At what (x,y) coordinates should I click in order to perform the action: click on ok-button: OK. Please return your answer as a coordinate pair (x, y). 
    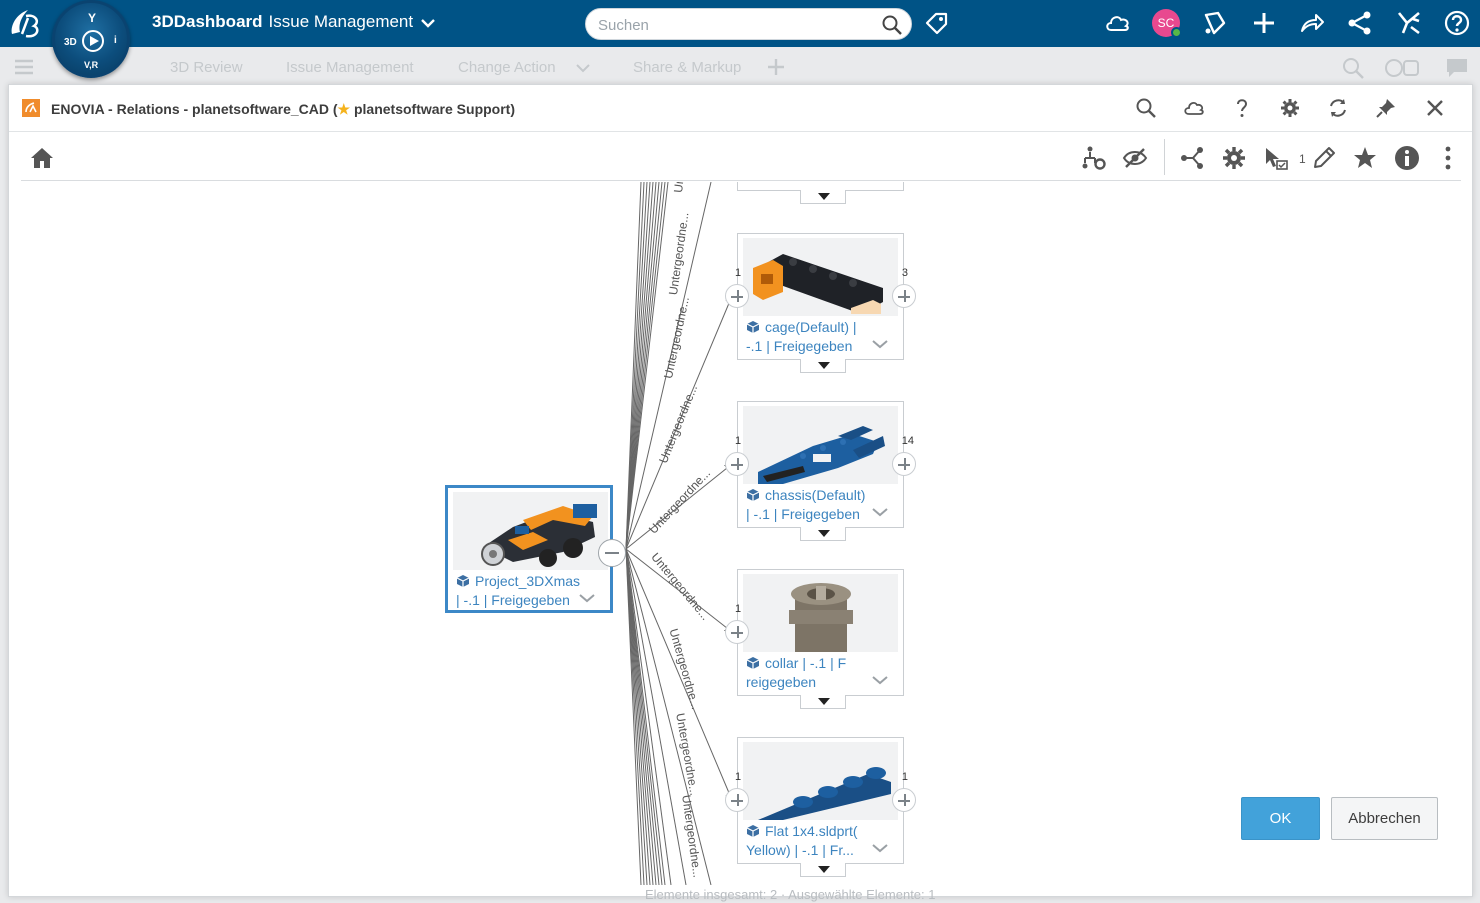
    Looking at the image, I should click on (1280, 818).